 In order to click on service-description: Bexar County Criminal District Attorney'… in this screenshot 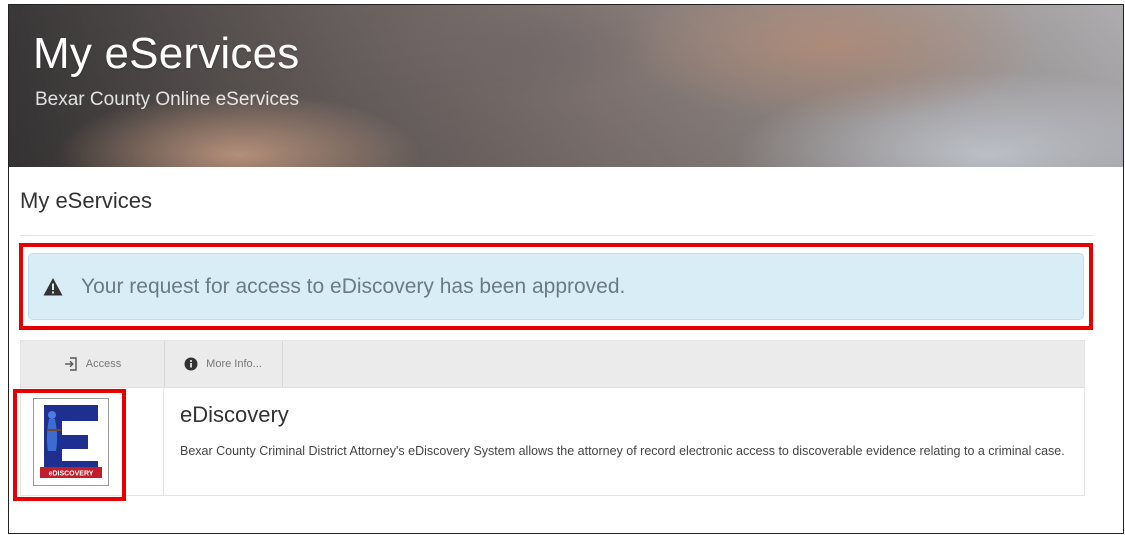, I will do `click(622, 451)`.